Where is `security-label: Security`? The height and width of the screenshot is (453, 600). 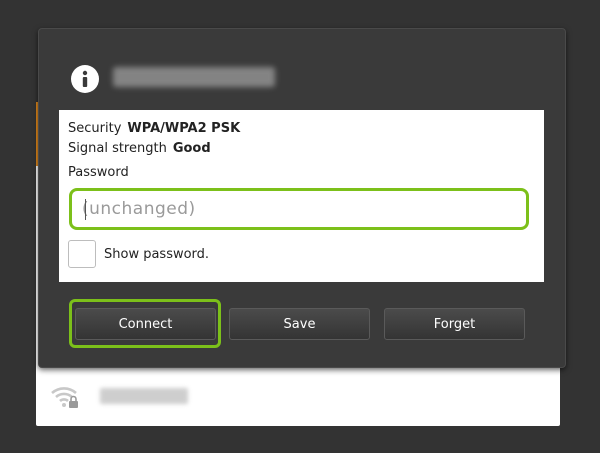
security-label: Security is located at coordinates (95, 128).